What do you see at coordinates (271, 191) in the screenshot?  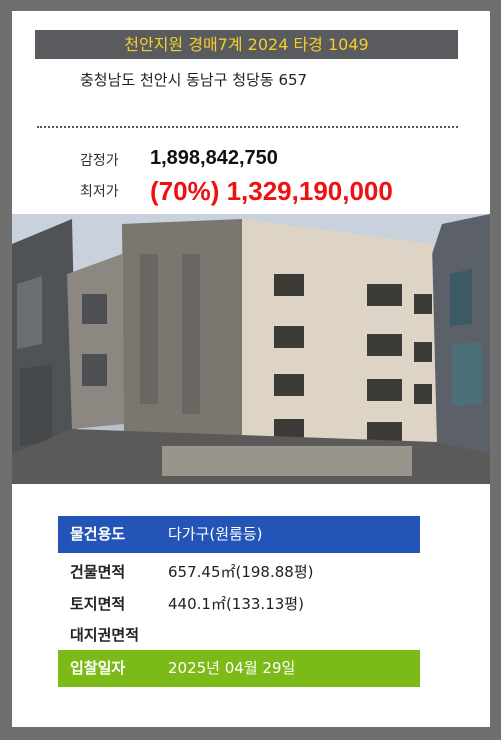 I see `min-price-value: (70%) 1,329,190,000` at bounding box center [271, 191].